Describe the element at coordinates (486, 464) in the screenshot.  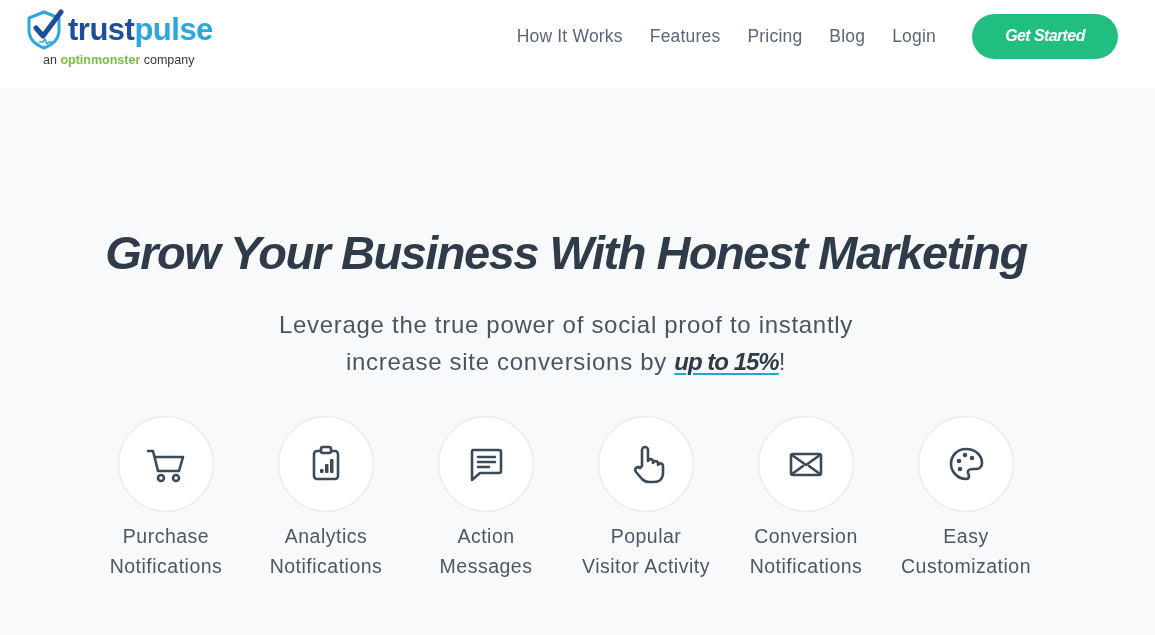
I see `chat-bubble-icon` at that location.